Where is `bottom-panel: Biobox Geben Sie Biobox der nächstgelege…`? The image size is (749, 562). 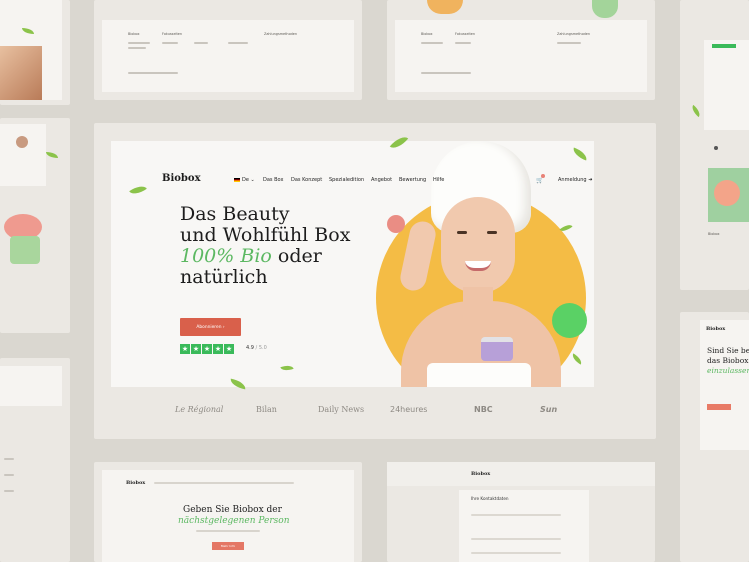 bottom-panel: Biobox Geben Sie Biobox der nächstgelege… is located at coordinates (228, 516).